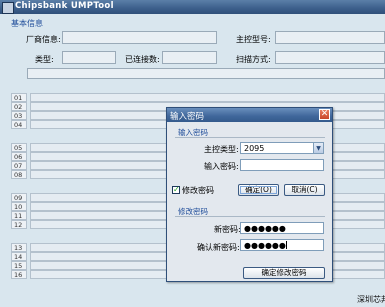 Image resolution: width=385 pixels, height=307 pixels. Describe the element at coordinates (19, 206) in the screenshot. I see `port-number: 10` at that location.